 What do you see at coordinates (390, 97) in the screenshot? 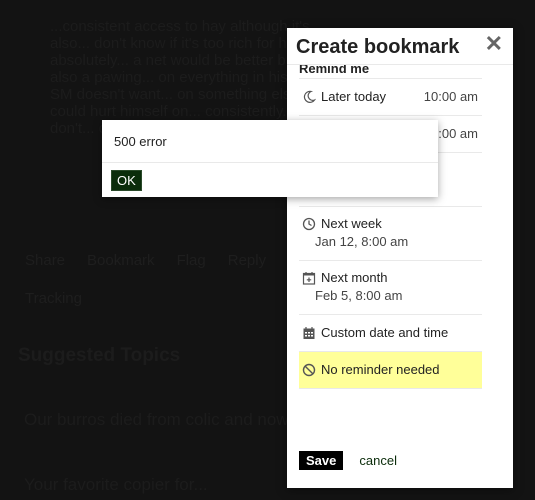
I see `reminder-option-later-today: Later today 10:00 am` at bounding box center [390, 97].